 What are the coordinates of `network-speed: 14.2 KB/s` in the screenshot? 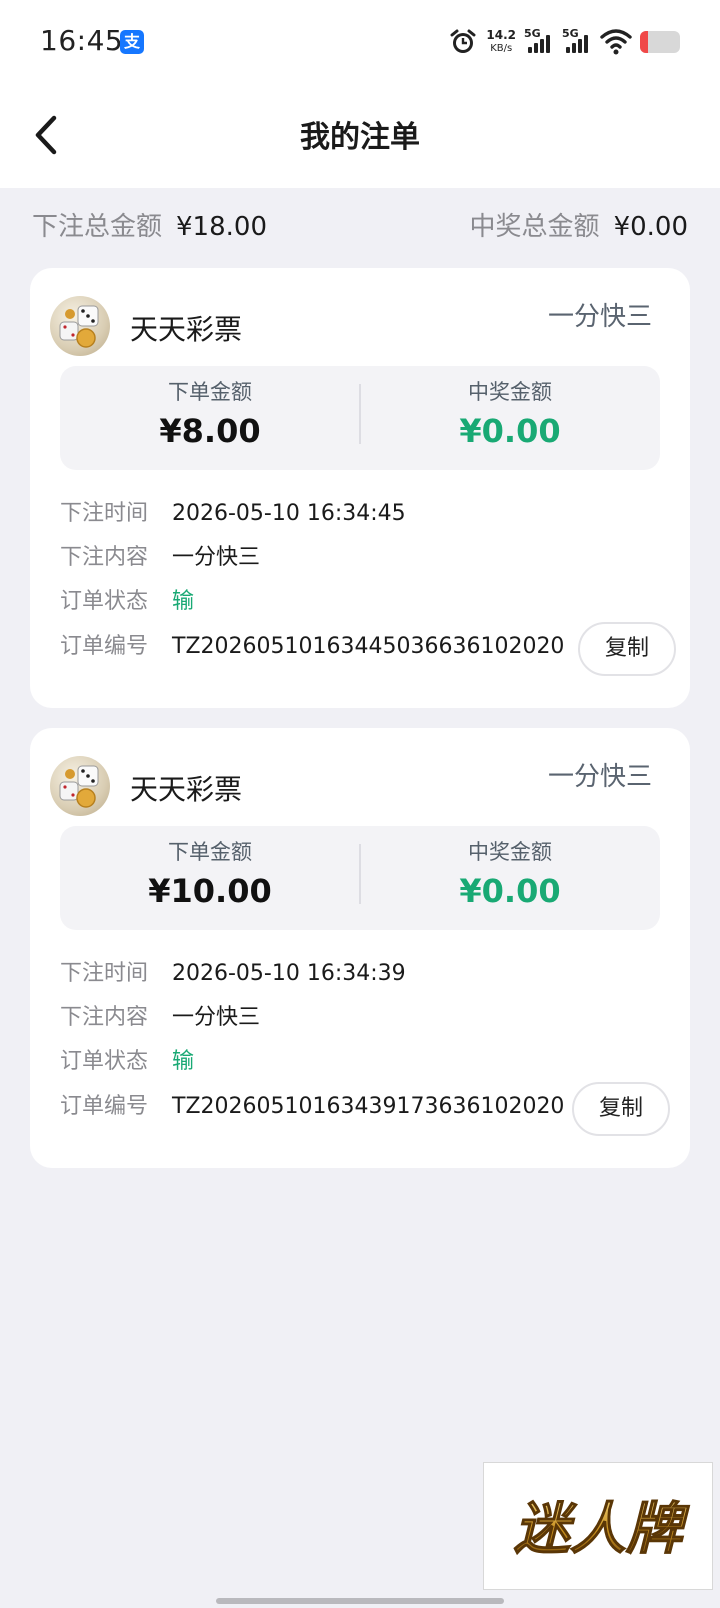 It's located at (501, 42).